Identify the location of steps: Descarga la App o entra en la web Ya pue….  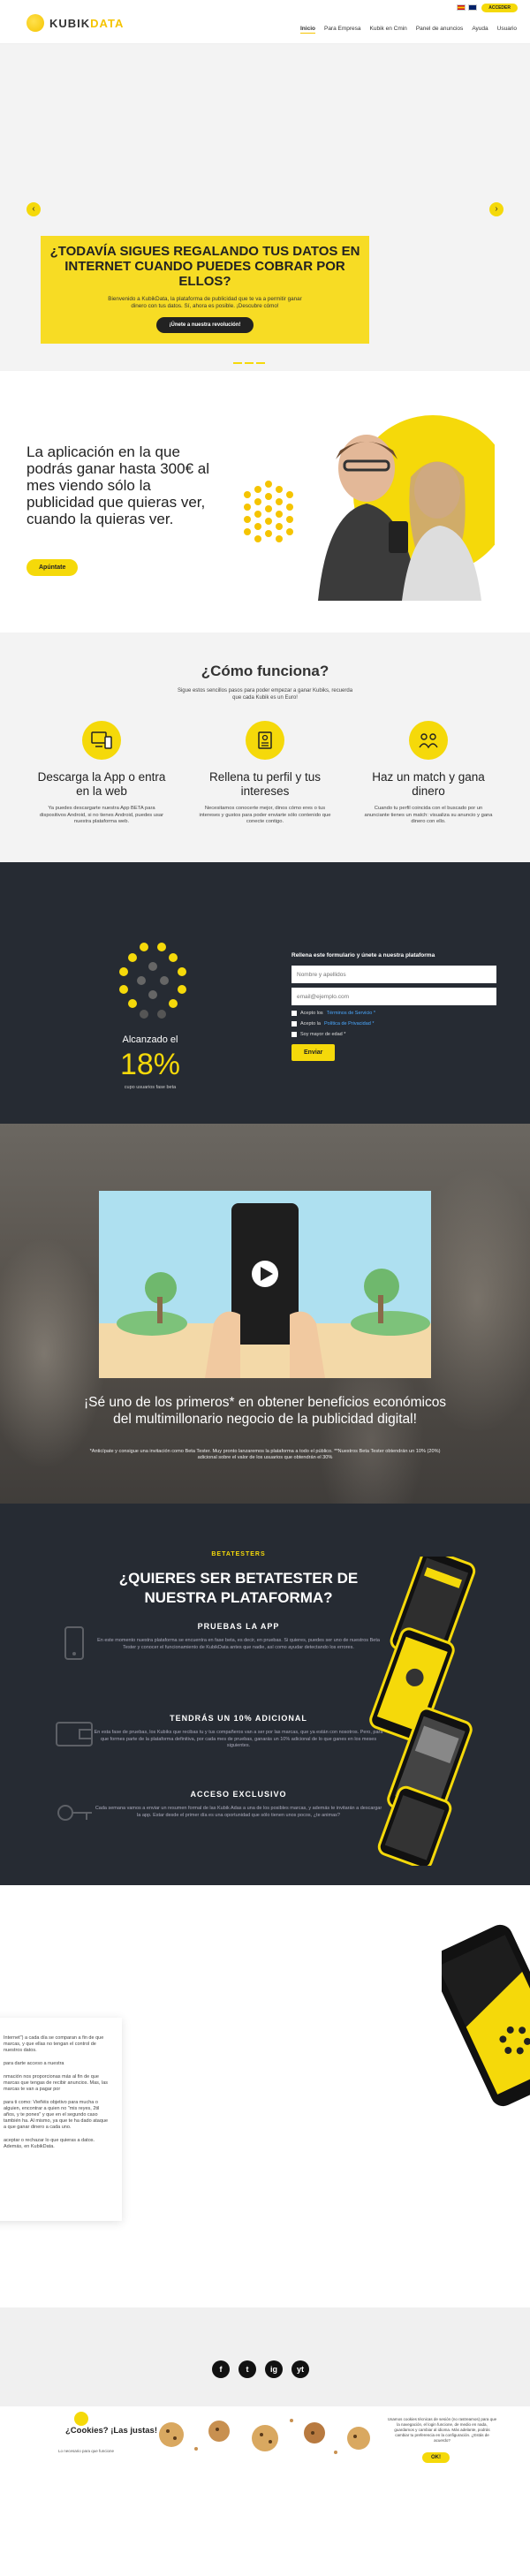
(265, 773).